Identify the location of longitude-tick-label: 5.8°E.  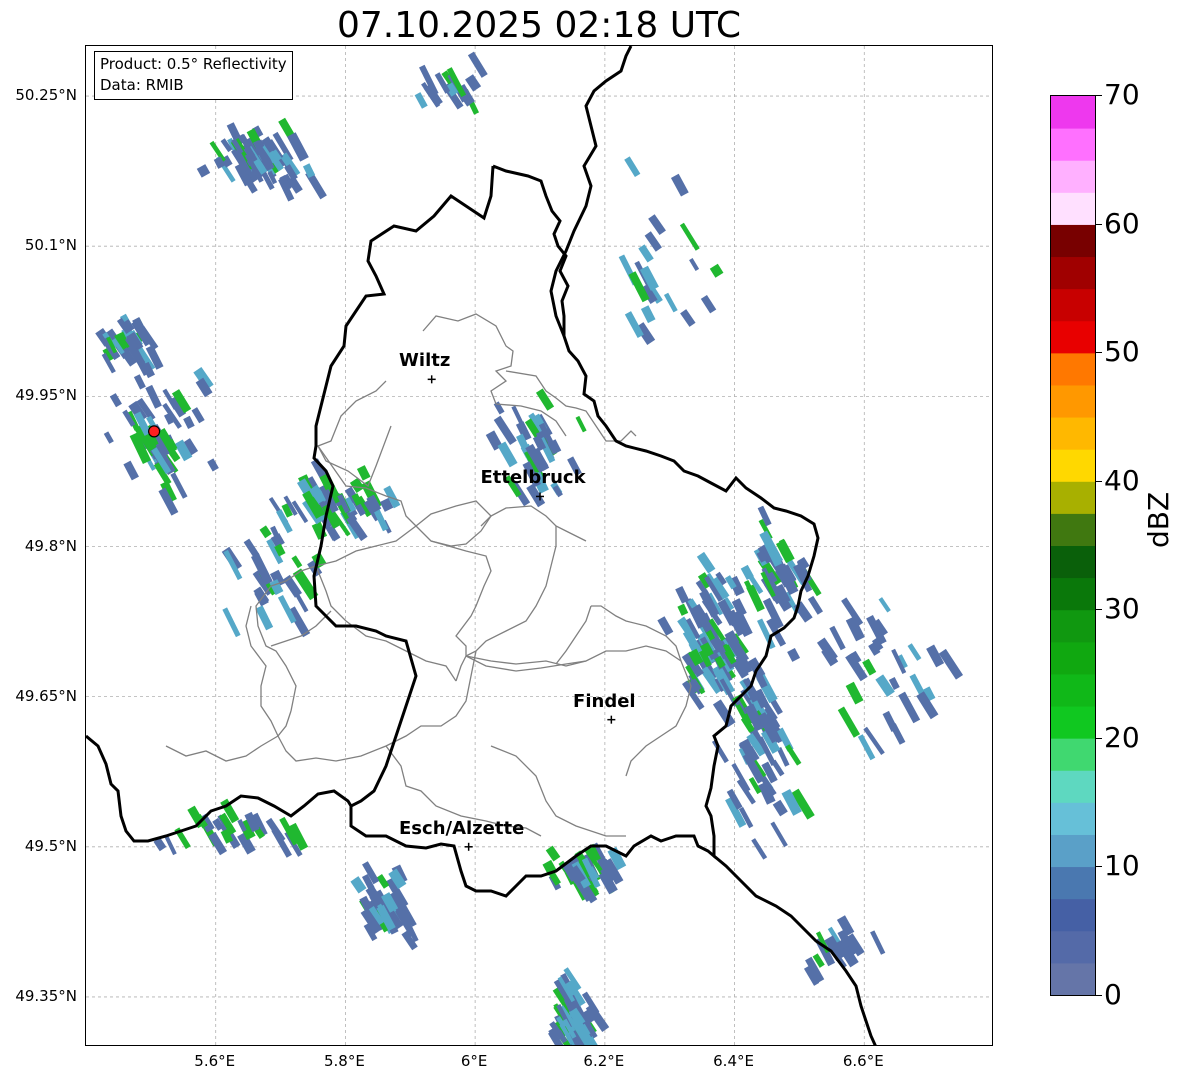
(344, 1061).